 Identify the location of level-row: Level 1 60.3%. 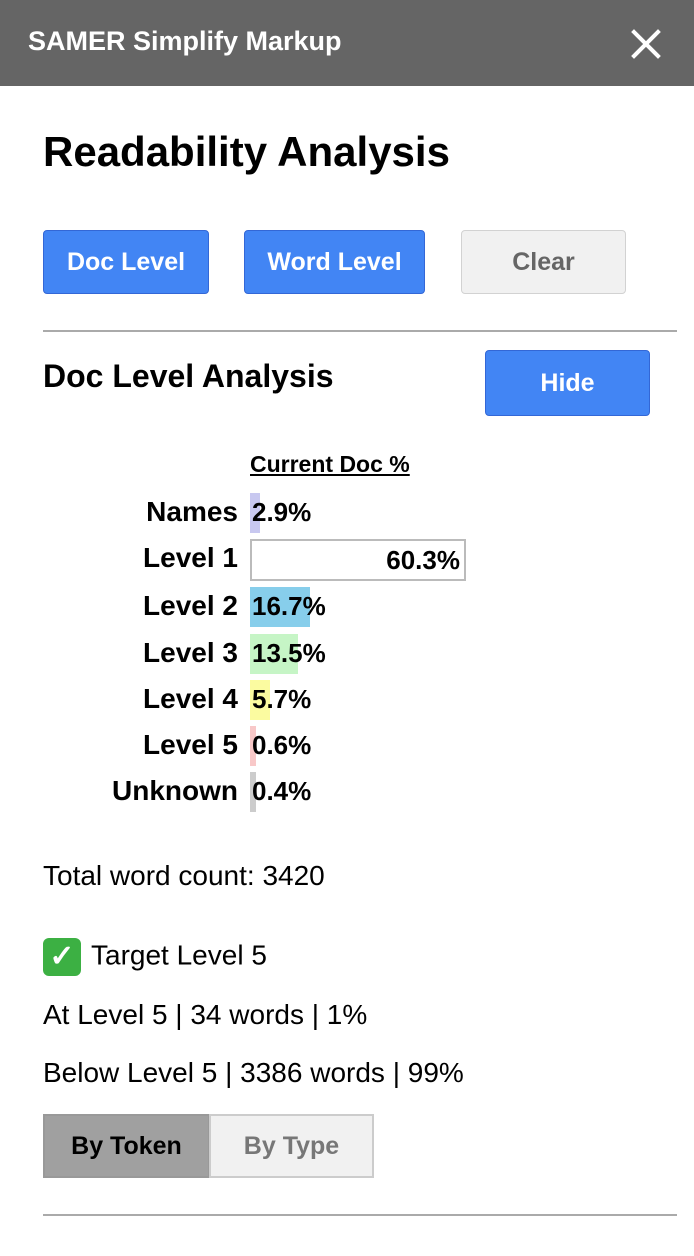
(347, 560).